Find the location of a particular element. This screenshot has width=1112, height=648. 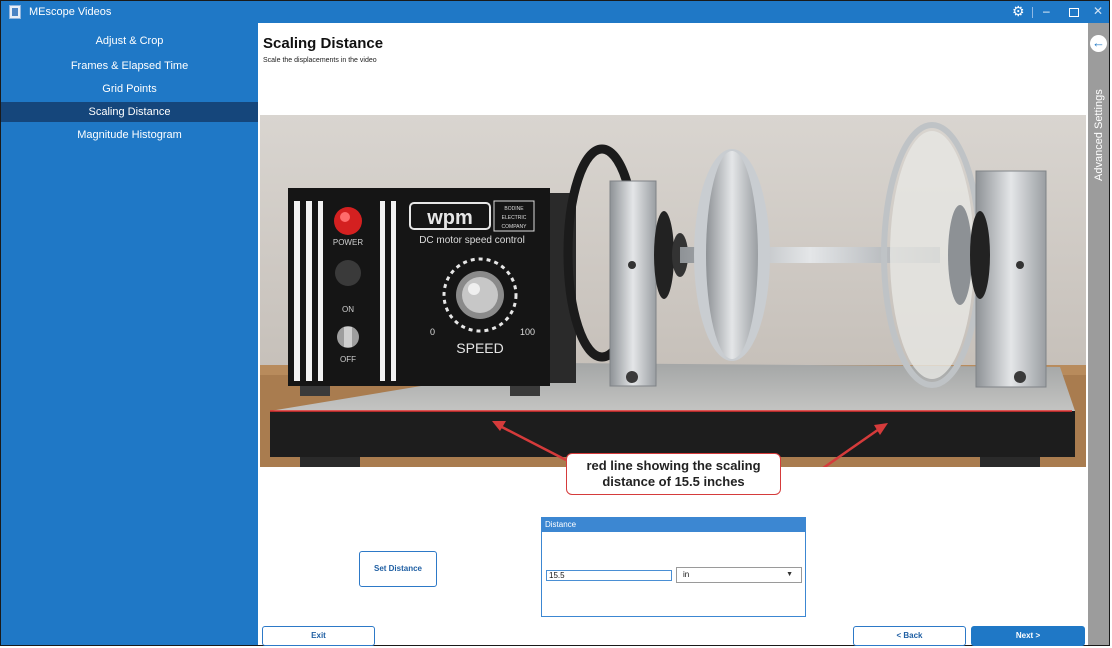

callout-line-2: distance of 15.5 inches is located at coordinates (673, 481).